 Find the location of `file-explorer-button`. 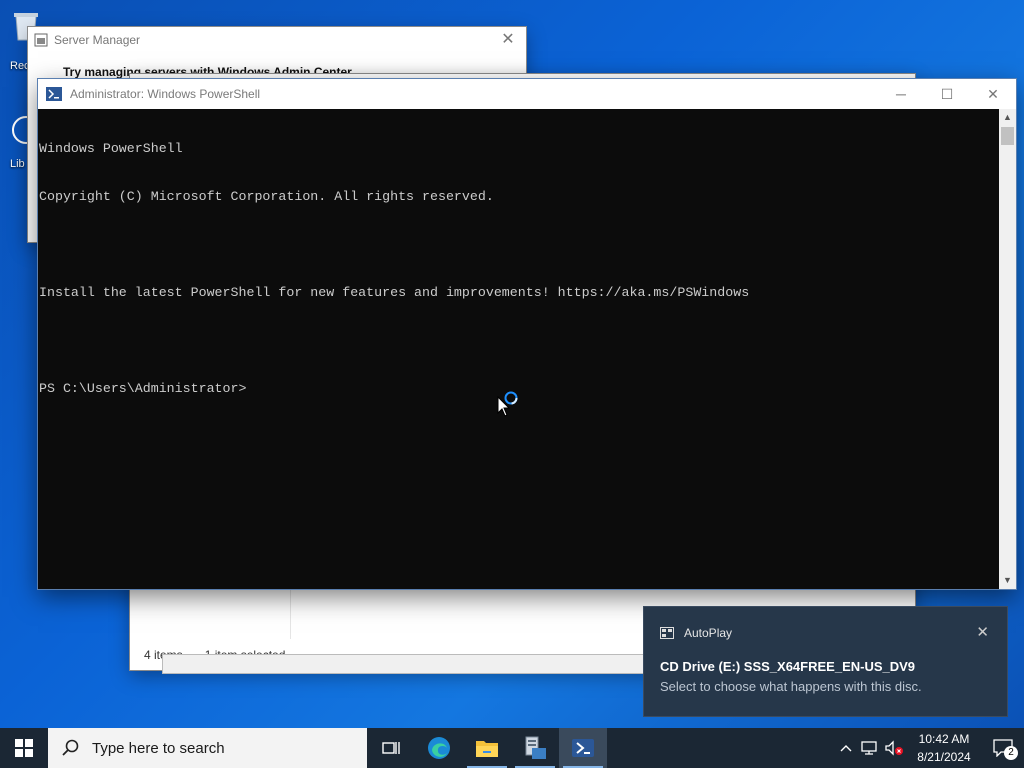

file-explorer-button is located at coordinates (487, 748).